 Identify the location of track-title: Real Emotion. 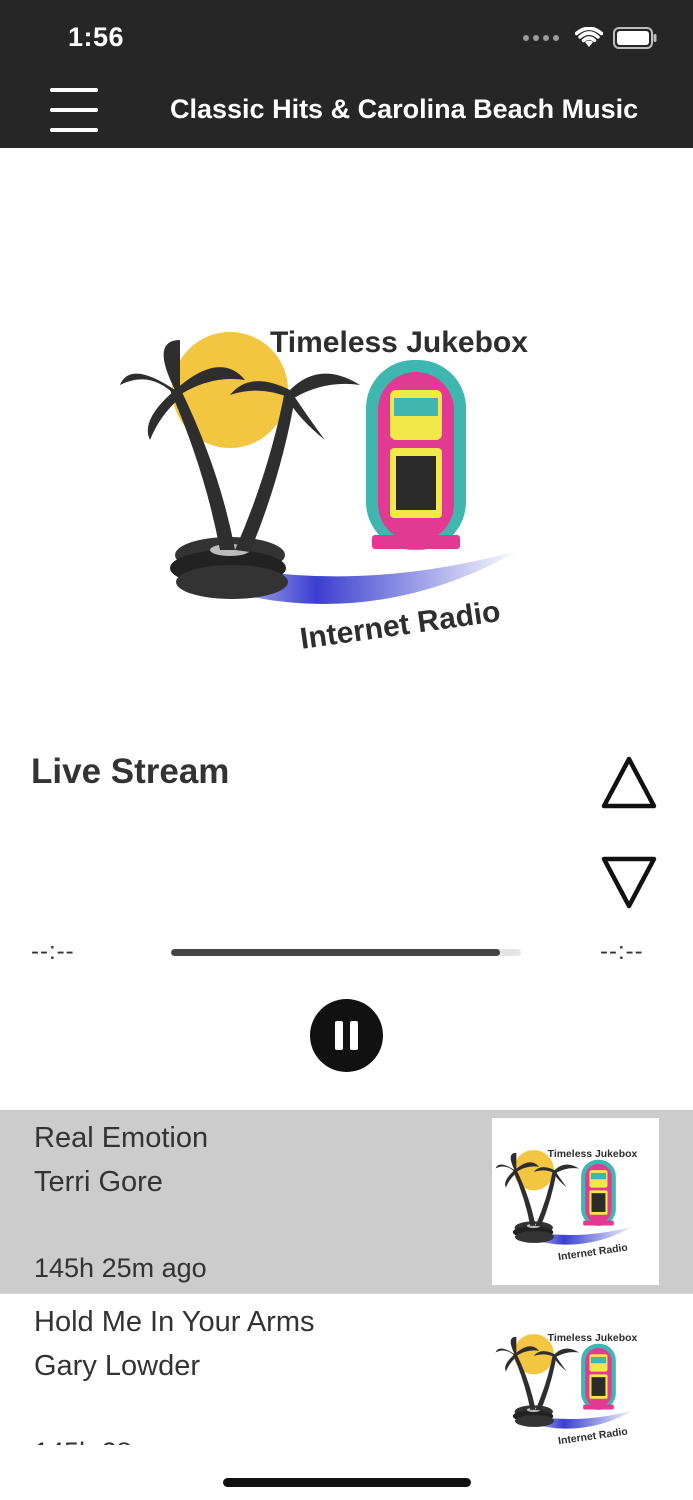
(121, 1138).